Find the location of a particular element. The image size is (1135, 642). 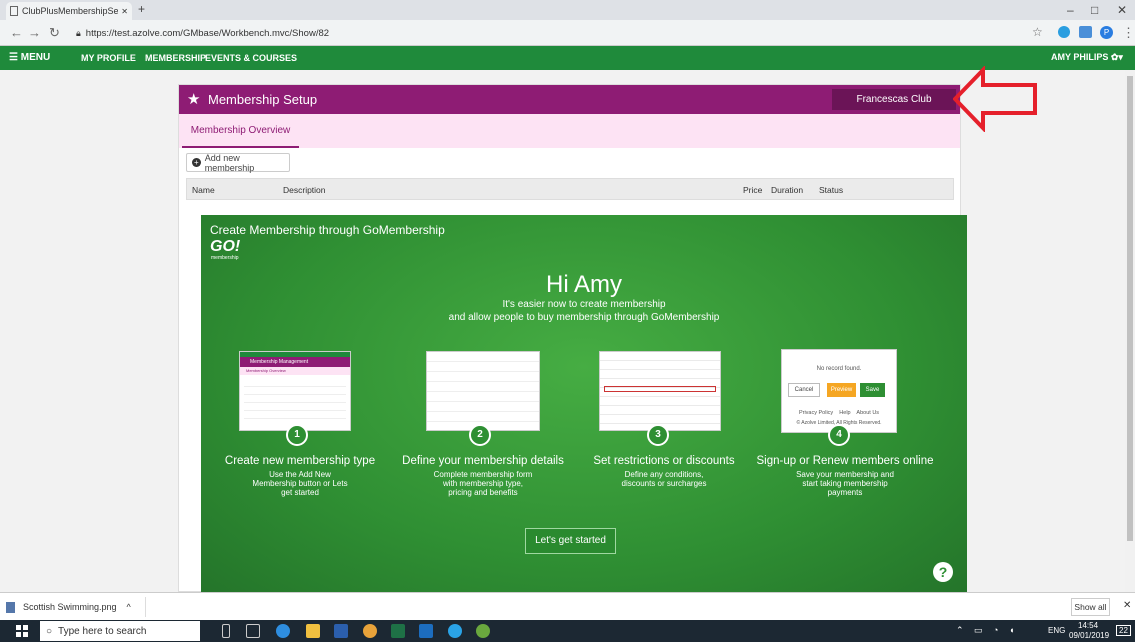

scrollbar-thumb is located at coordinates (1130, 308).